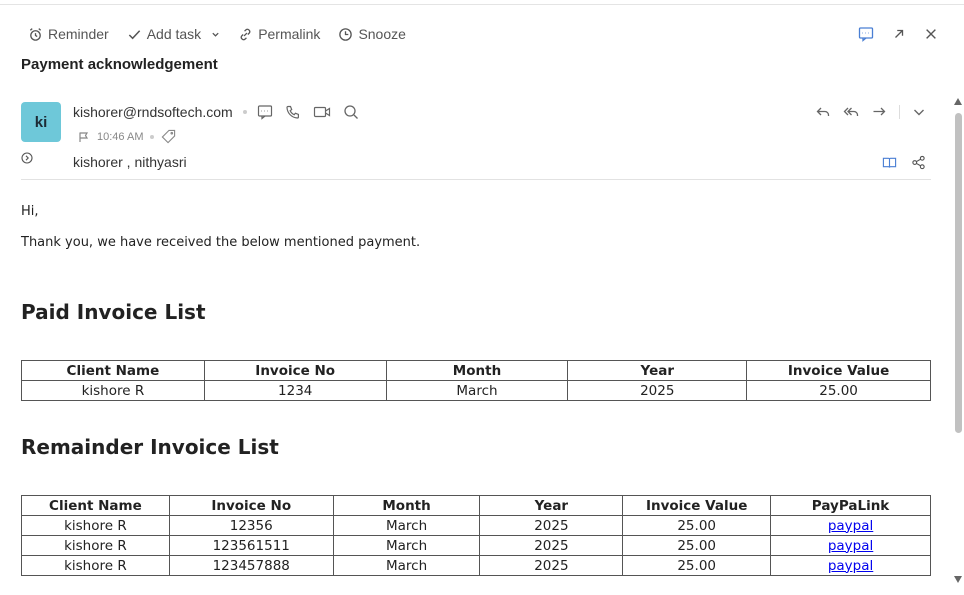 This screenshot has width=964, height=595. Describe the element at coordinates (153, 112) in the screenshot. I see `sender-email: kishorer@rndsoftech.com` at that location.